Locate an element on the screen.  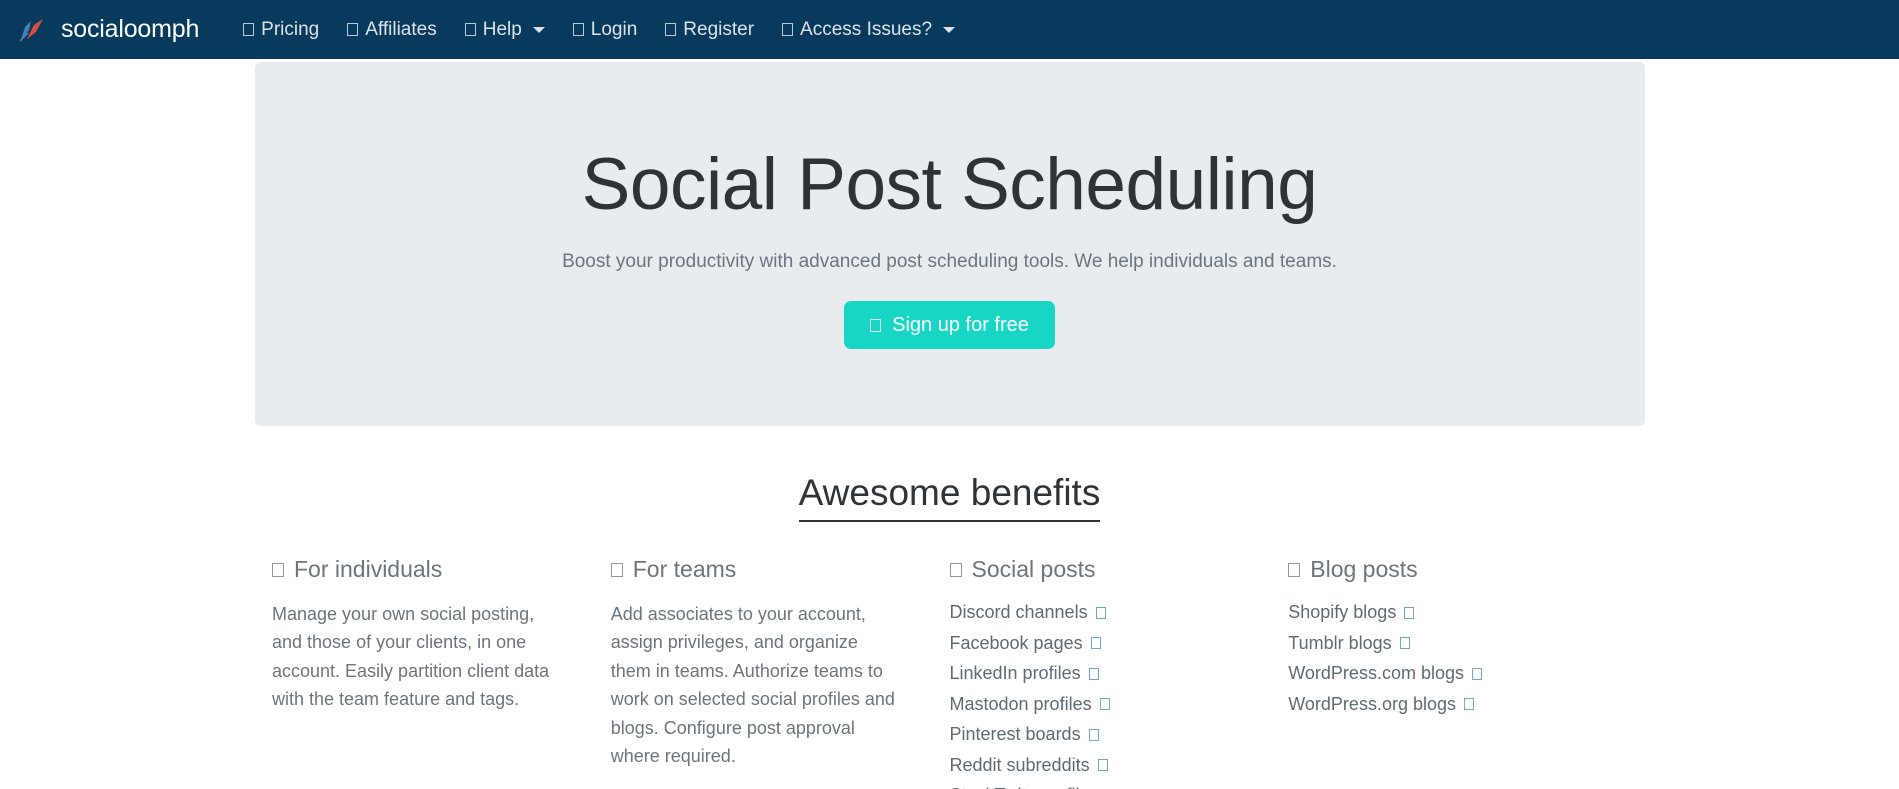
nav-item-pricing: Pricing is located at coordinates (281, 29).